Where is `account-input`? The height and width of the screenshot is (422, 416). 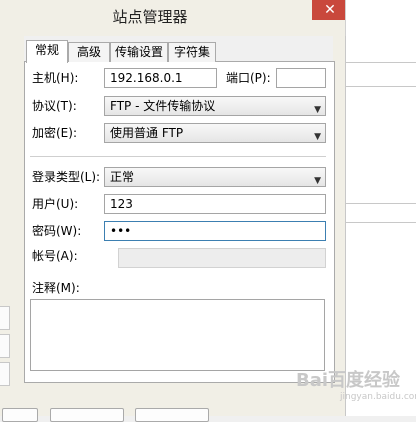 account-input is located at coordinates (222, 258).